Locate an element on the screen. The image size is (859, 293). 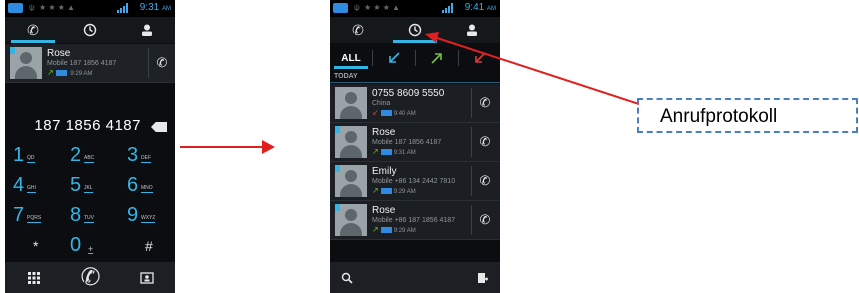
dialer-tab-bar: ✆ is located at coordinates (90, 30).